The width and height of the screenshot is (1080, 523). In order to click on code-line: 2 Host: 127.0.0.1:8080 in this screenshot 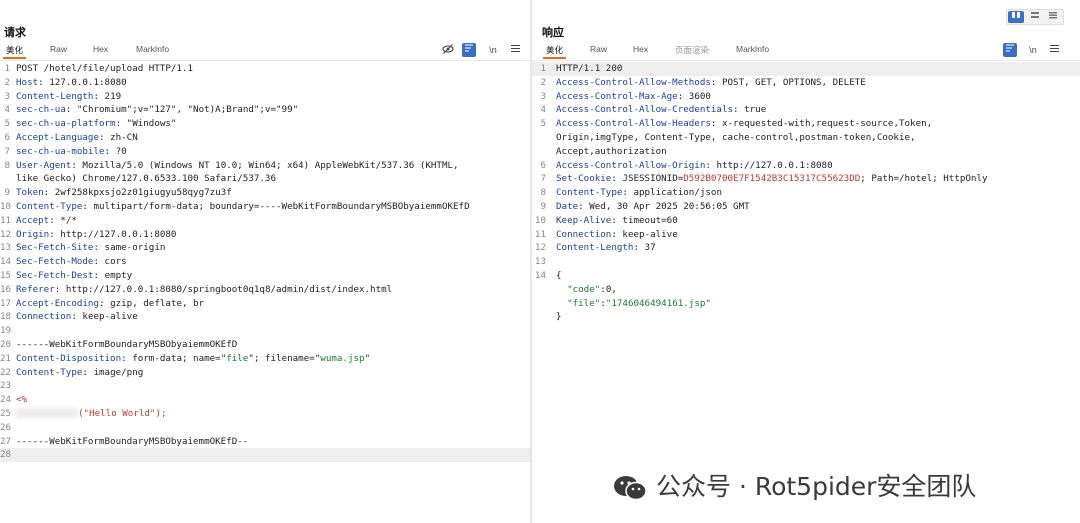, I will do `click(265, 83)`.